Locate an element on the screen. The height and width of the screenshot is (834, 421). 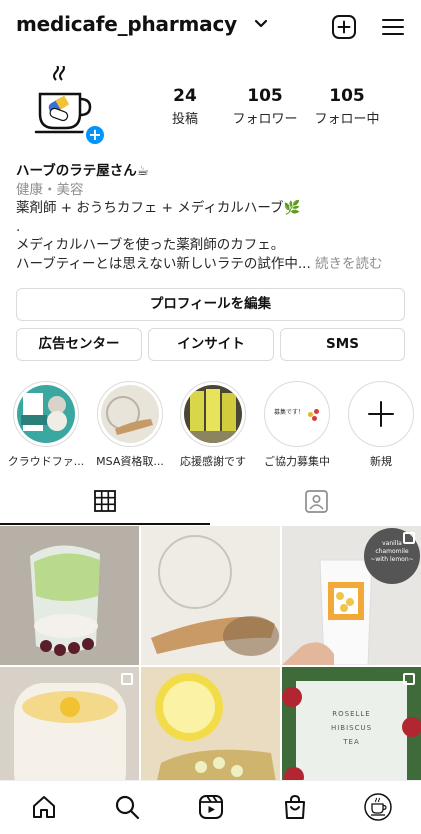
posts-count: 24 is located at coordinates (185, 96).